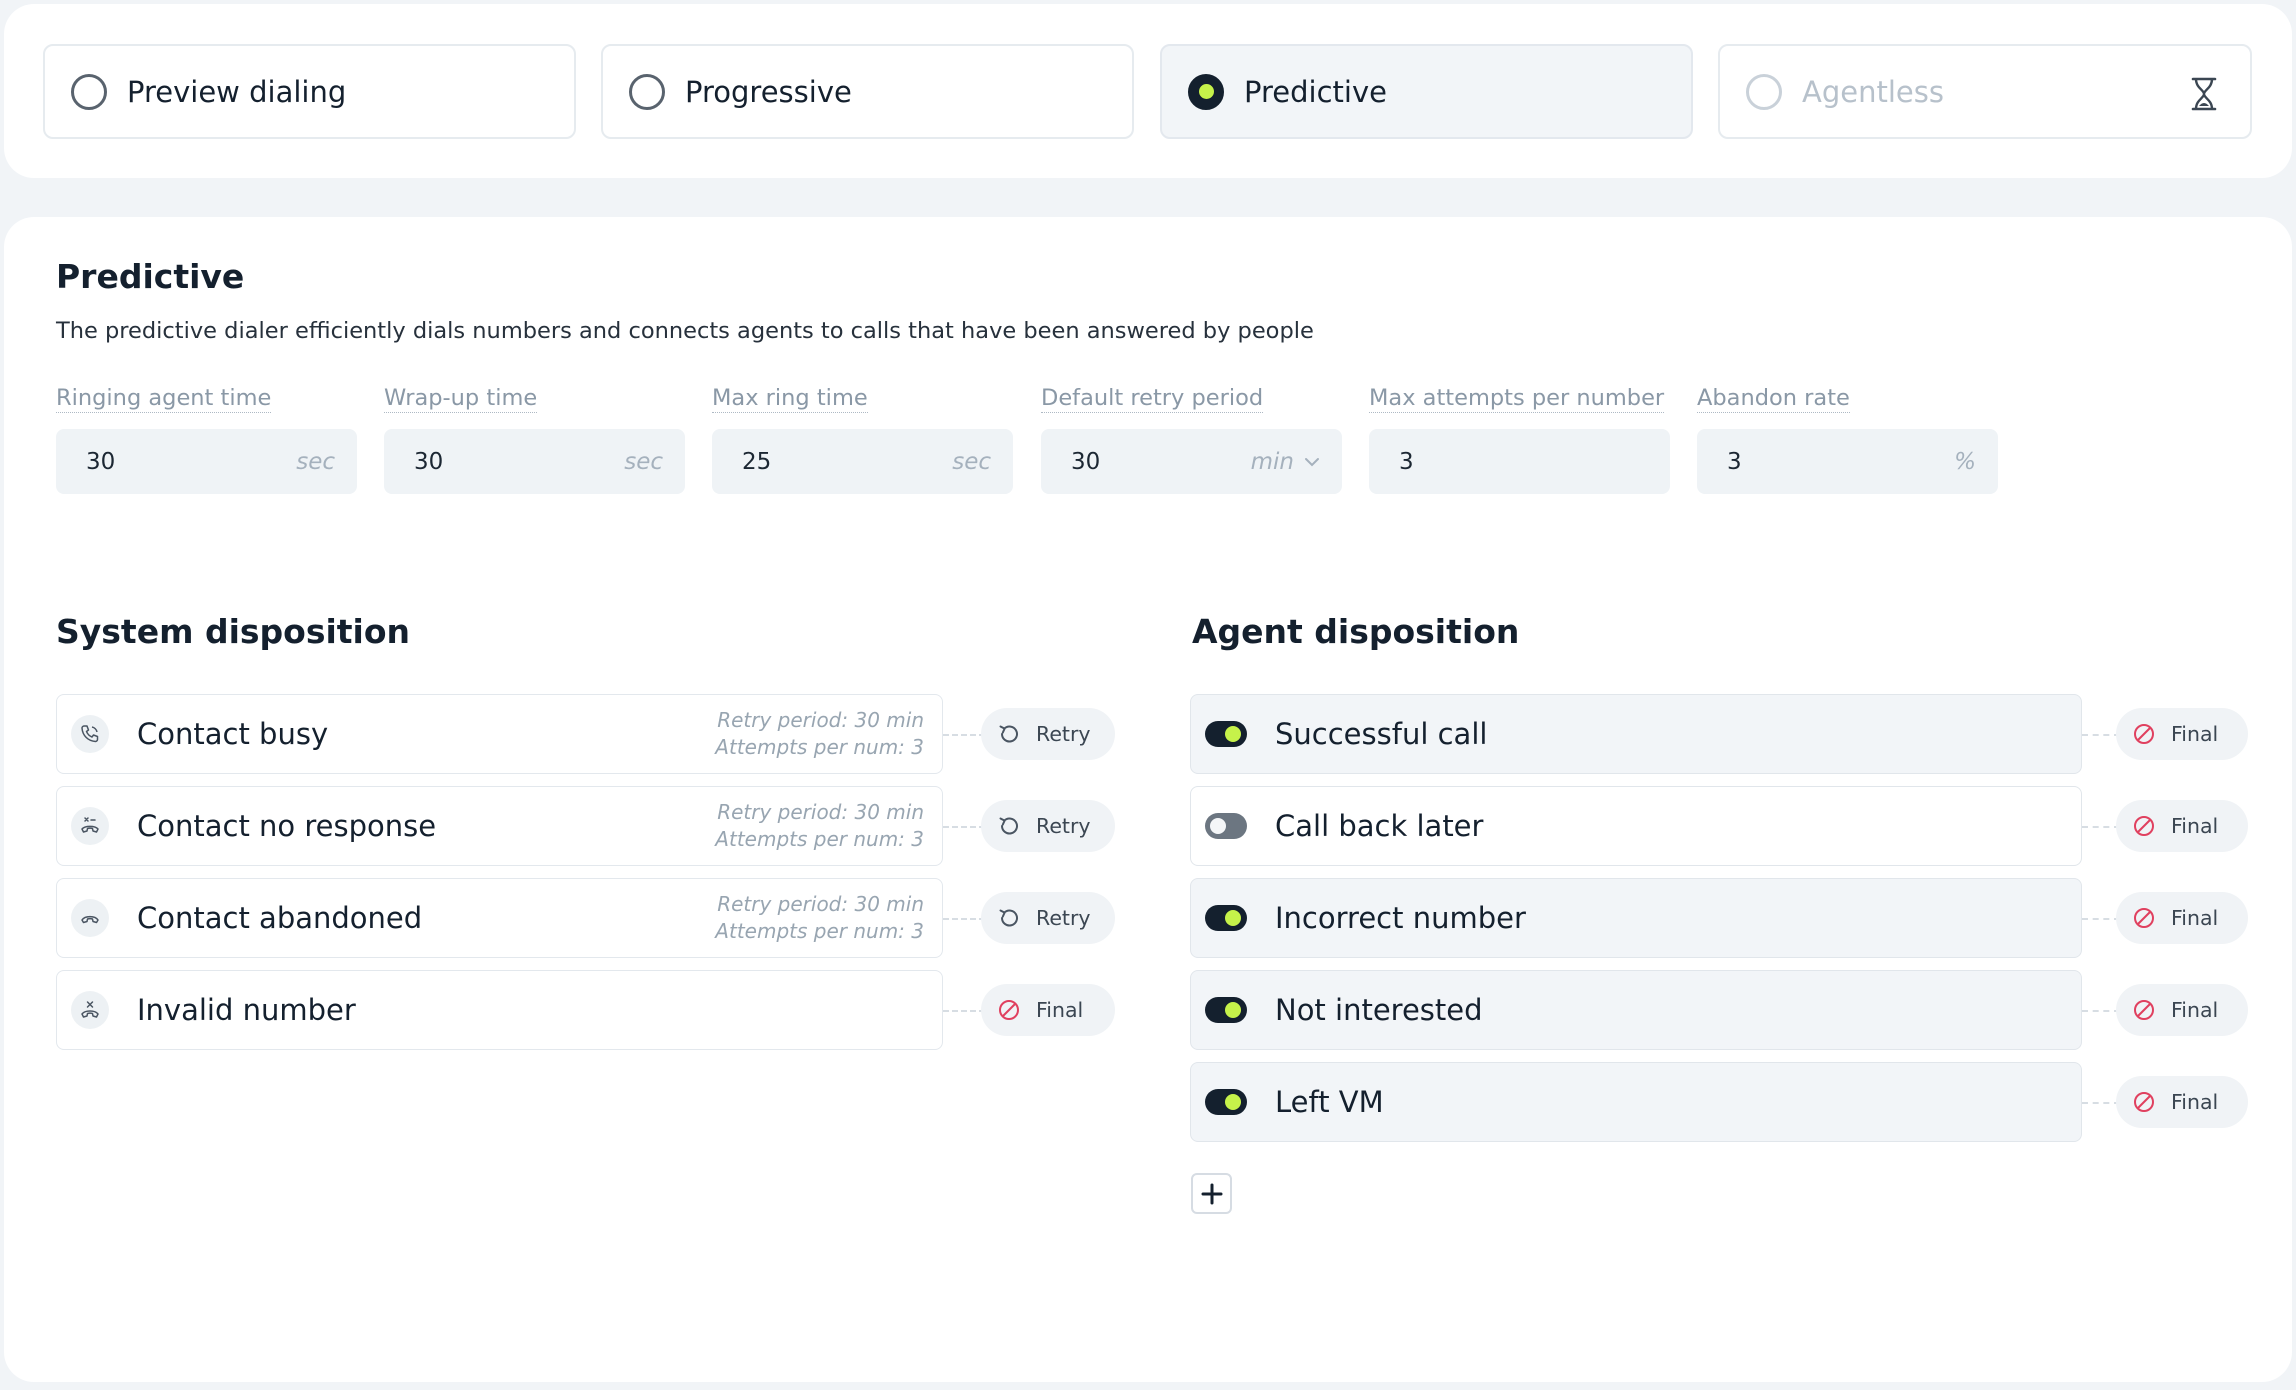 The image size is (2296, 1390). I want to click on phone-invalid-icon, so click(90, 1010).